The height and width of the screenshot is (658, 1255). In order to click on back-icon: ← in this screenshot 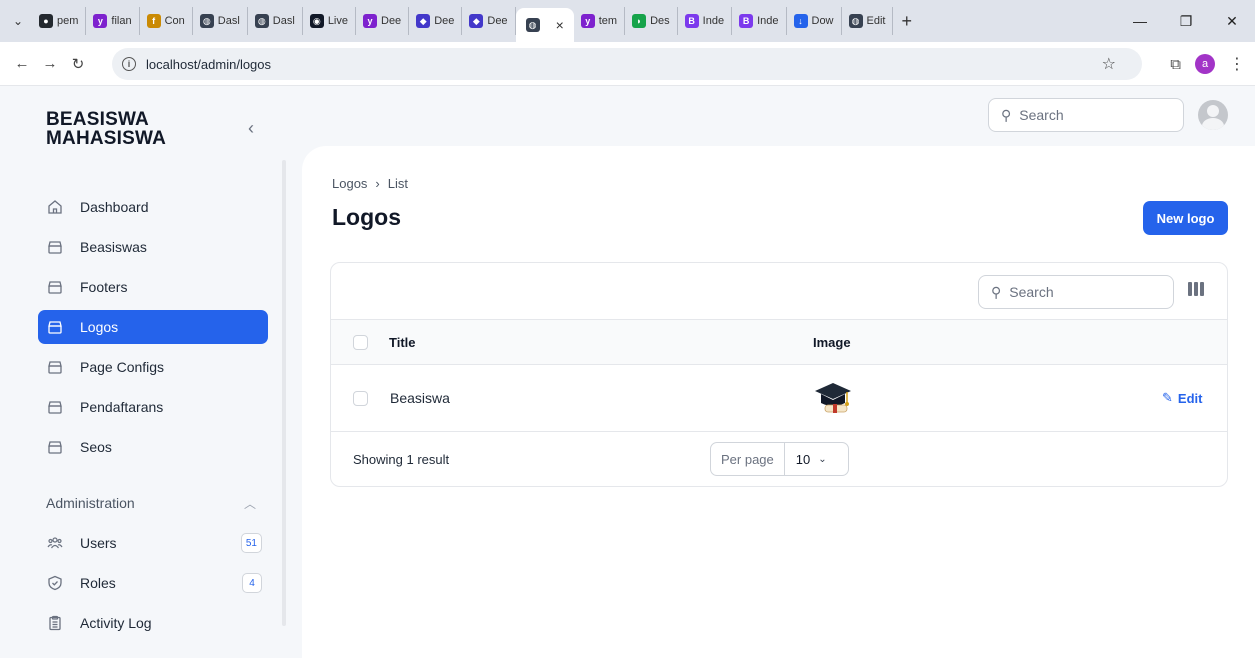, I will do `click(22, 63)`.